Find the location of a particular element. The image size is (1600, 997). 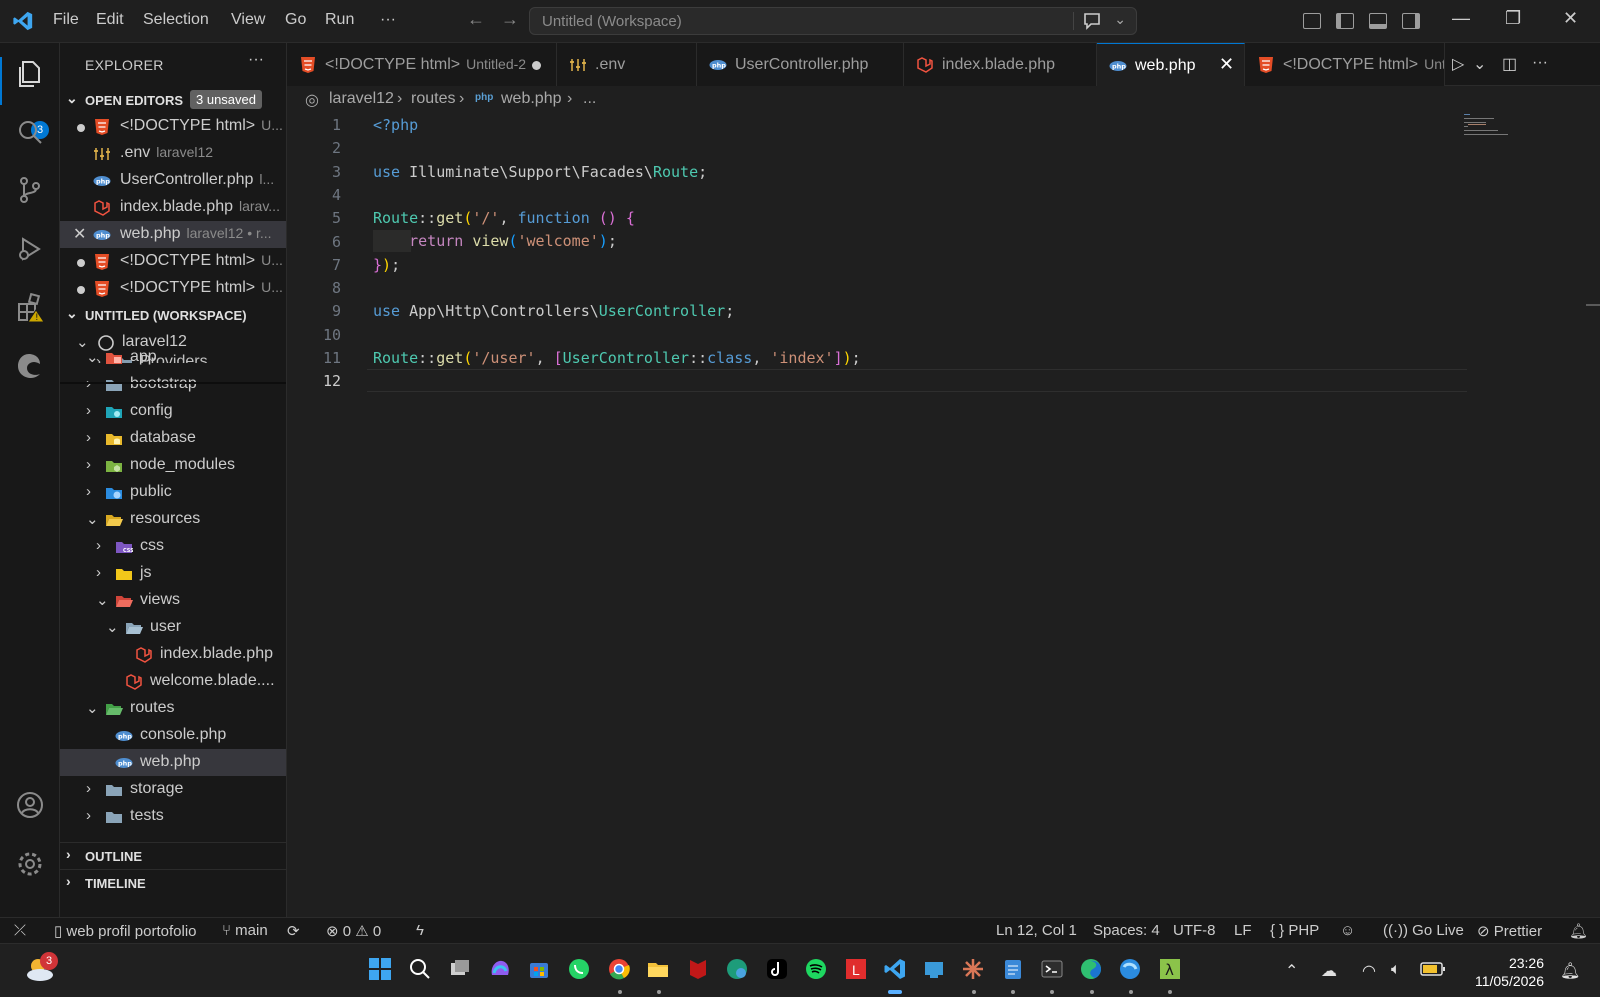

toggle-secondary-sidebar-icon is located at coordinates (1411, 21).